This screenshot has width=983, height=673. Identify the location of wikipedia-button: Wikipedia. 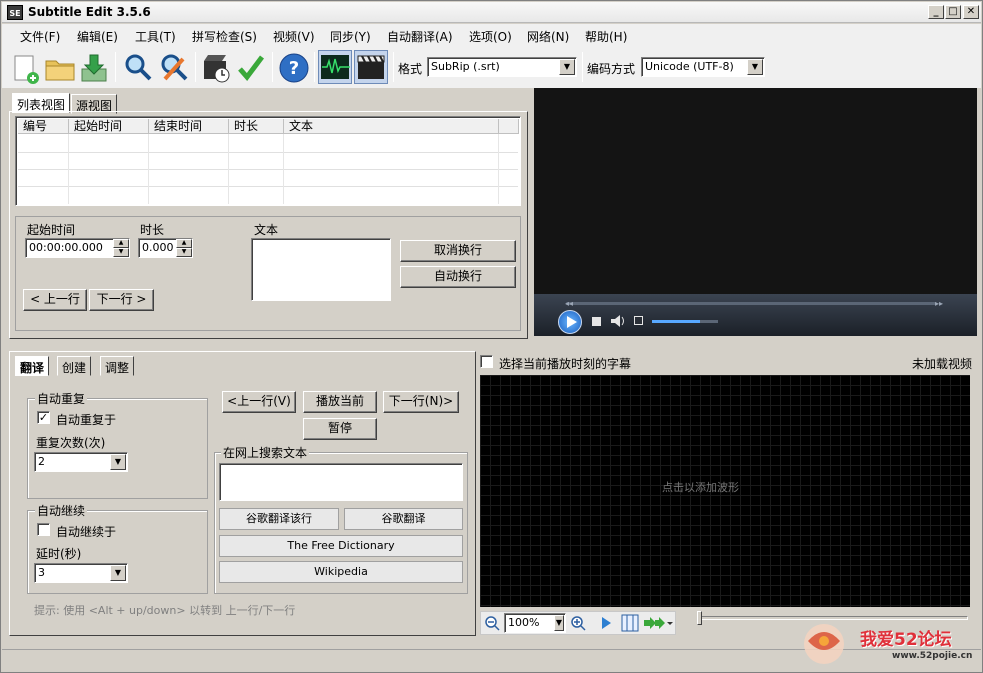
(341, 572).